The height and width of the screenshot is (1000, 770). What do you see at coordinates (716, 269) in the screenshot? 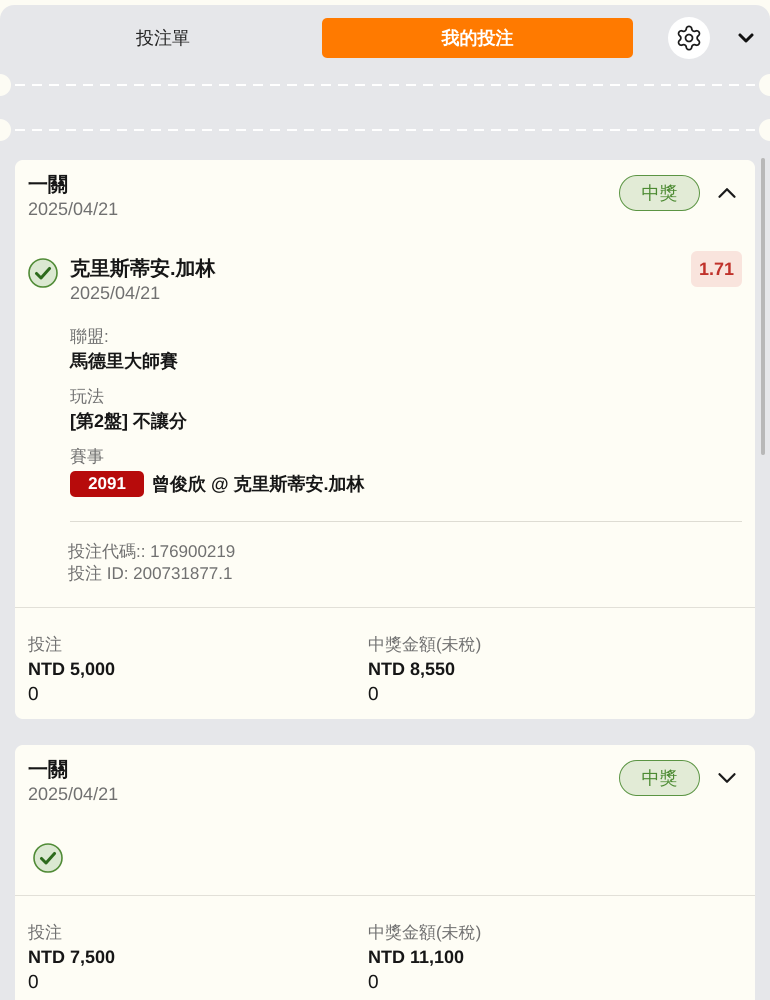
I see `odds-badge: 1.71` at bounding box center [716, 269].